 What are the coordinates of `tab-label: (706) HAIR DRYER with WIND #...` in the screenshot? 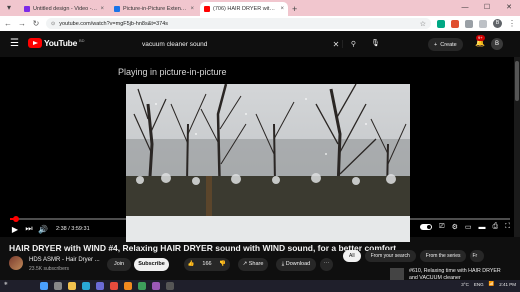 It's located at (245, 9).